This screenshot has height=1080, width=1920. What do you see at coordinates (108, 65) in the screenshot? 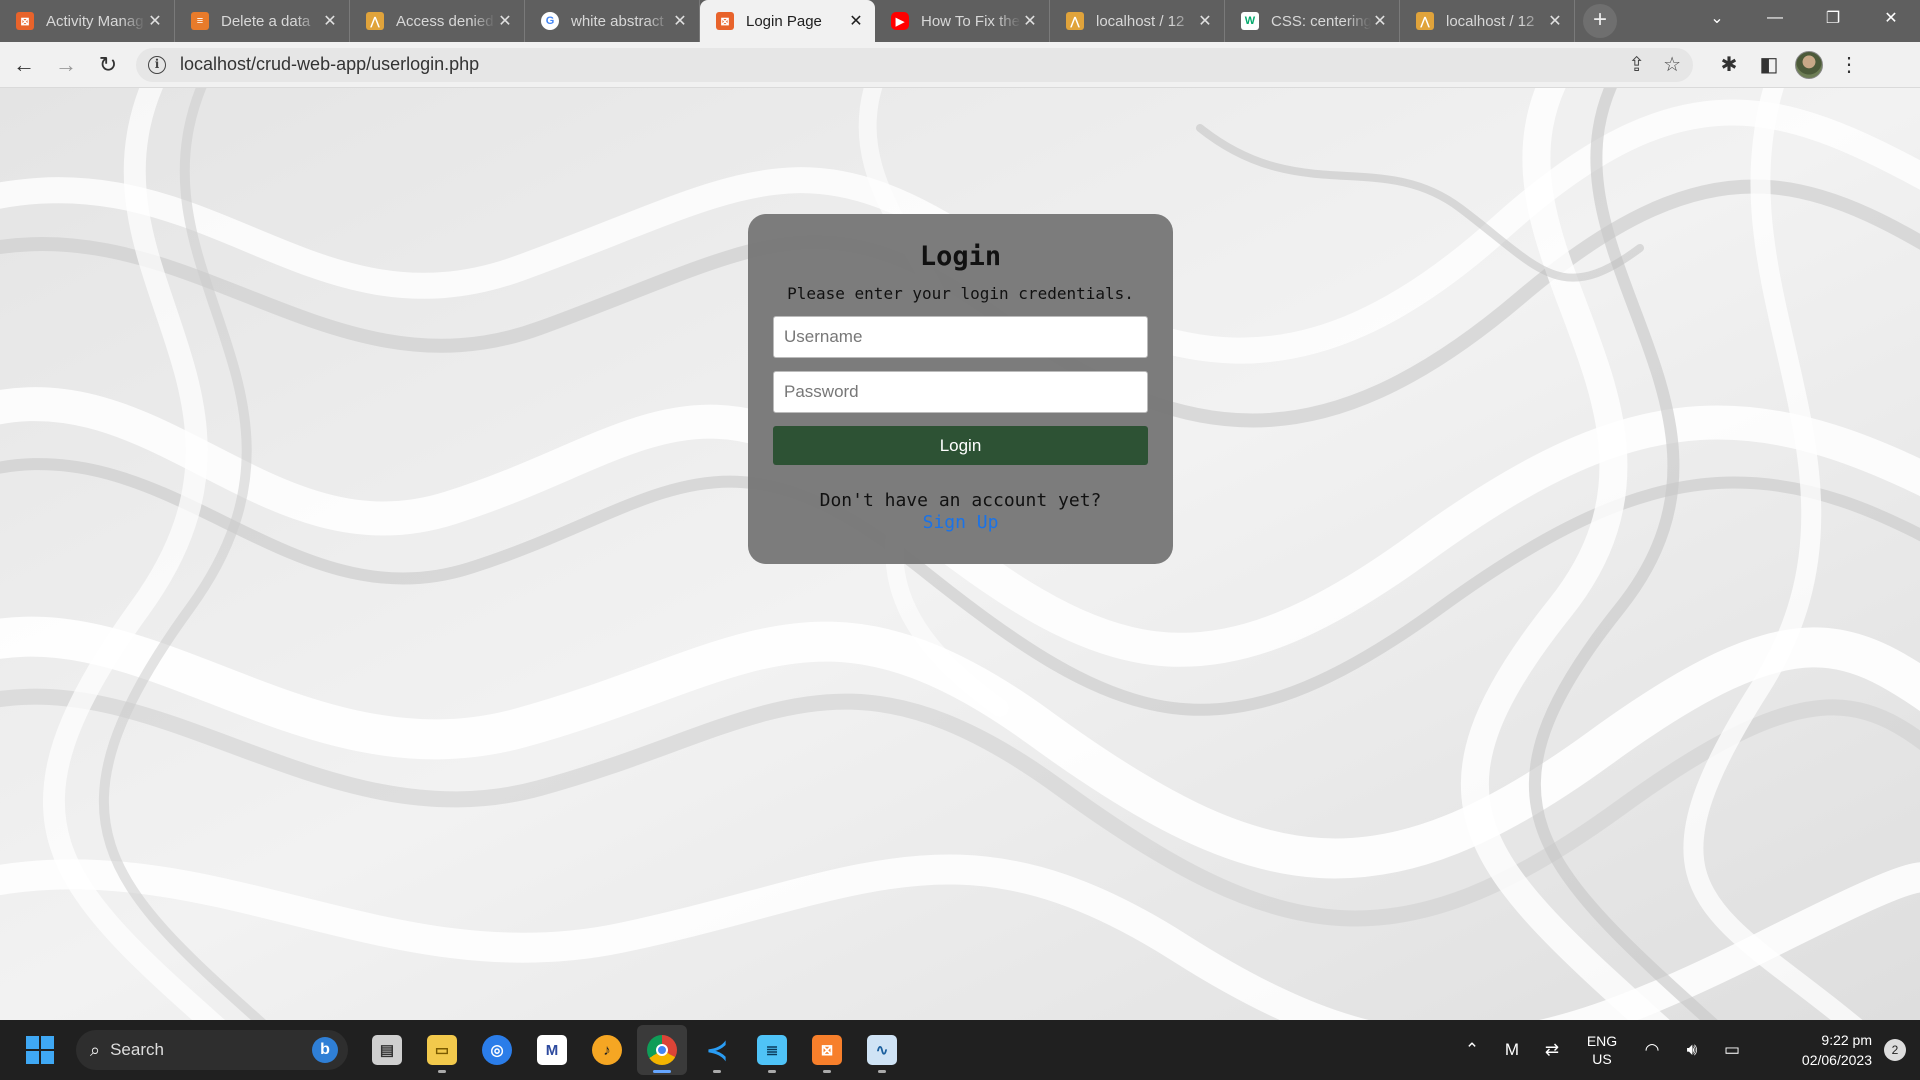
I see `reload-icon: ↻` at bounding box center [108, 65].